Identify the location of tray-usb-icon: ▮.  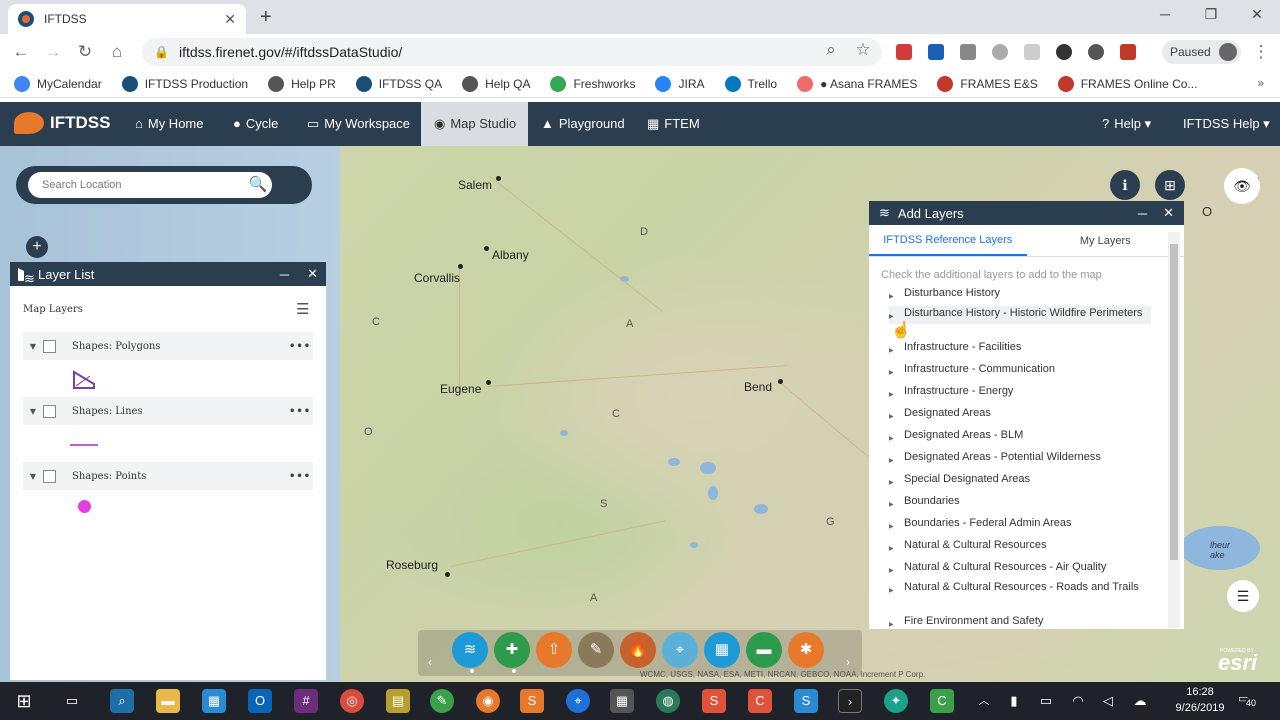
(1014, 701).